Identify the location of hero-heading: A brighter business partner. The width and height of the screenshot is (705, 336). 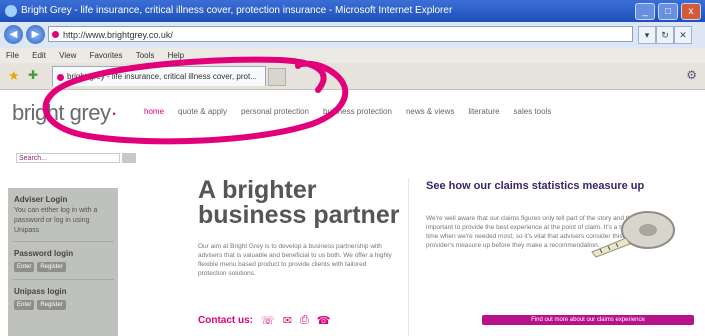
(298, 203).